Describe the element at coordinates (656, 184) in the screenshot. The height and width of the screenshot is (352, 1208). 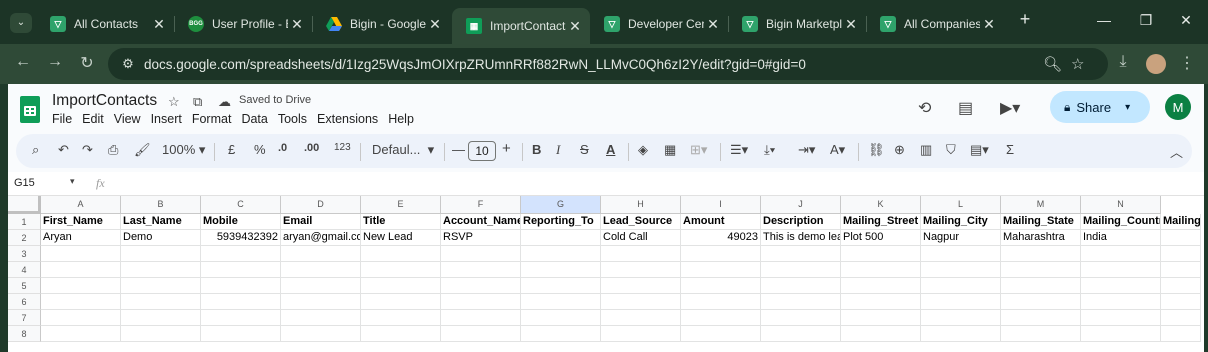
I see `formula-input` at that location.